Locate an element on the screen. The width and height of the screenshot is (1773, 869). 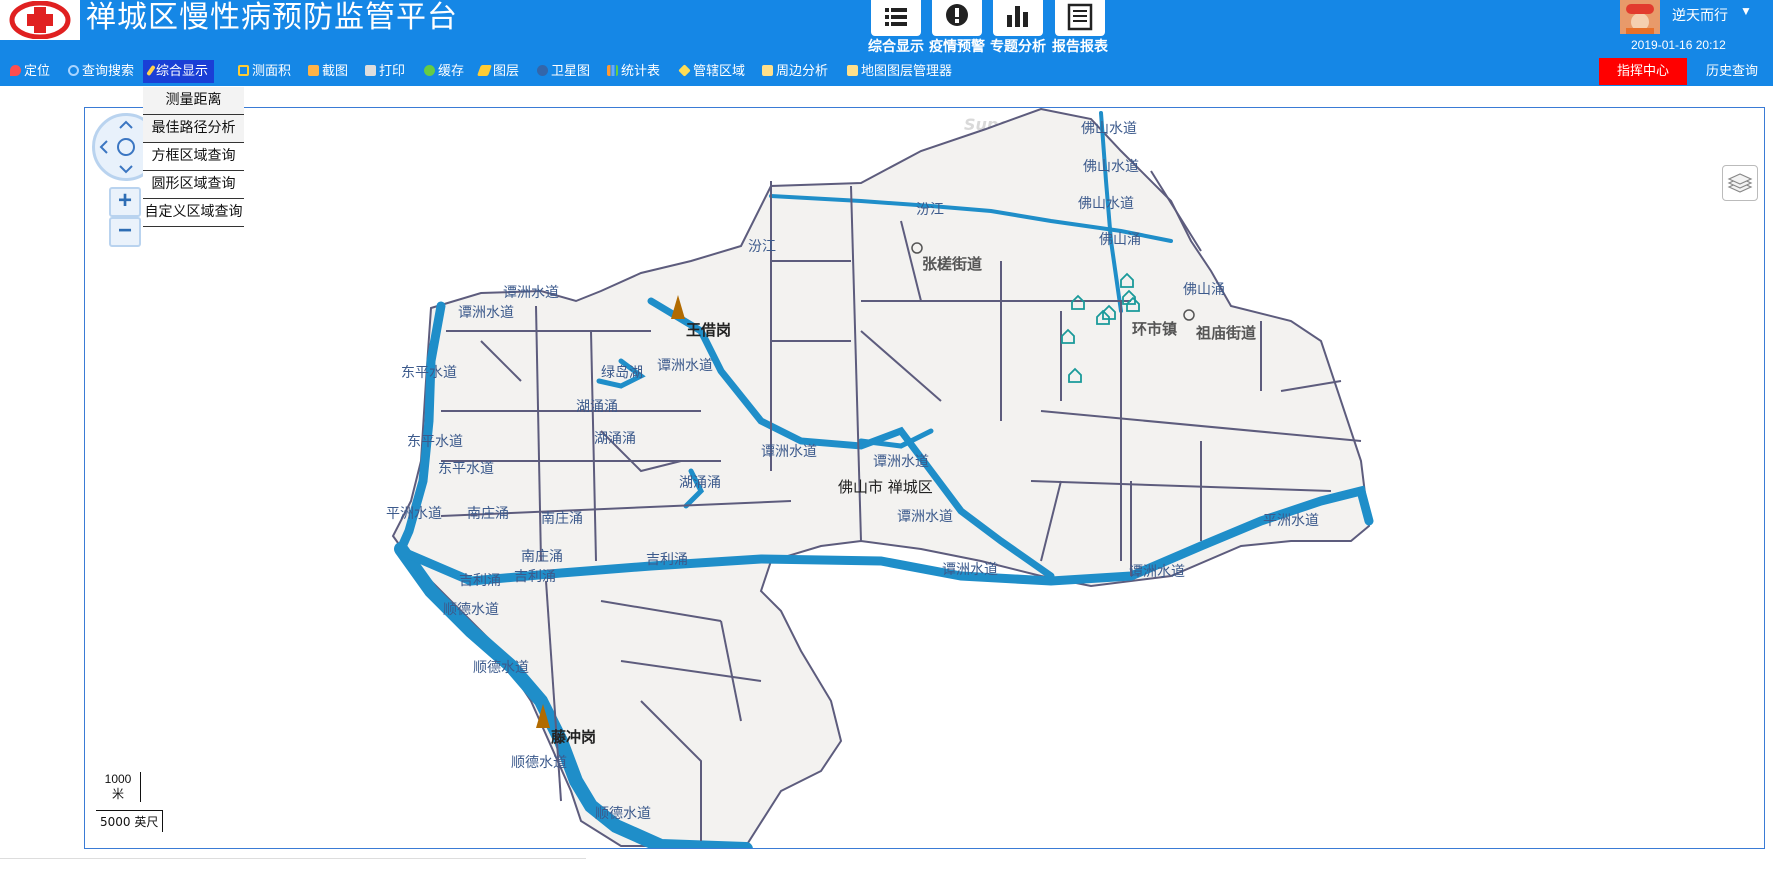
tool-layers: 图层 is located at coordinates (498, 71).